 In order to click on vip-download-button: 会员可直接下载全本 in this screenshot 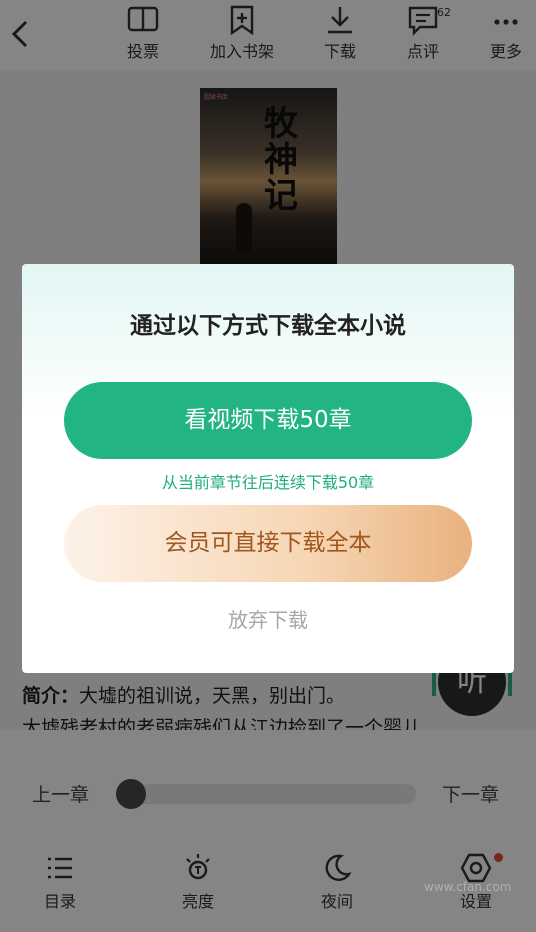, I will do `click(268, 543)`.